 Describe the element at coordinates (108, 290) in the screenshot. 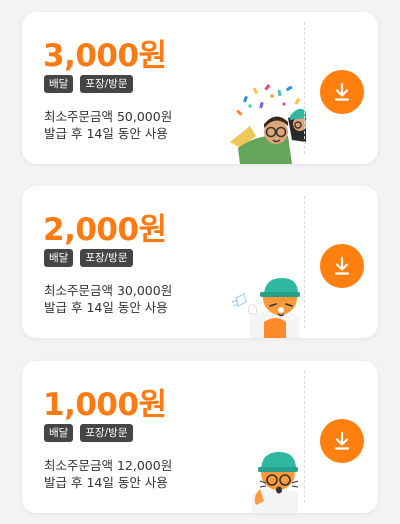

I see `min-order-text: 최소주문금액 30,000원` at that location.